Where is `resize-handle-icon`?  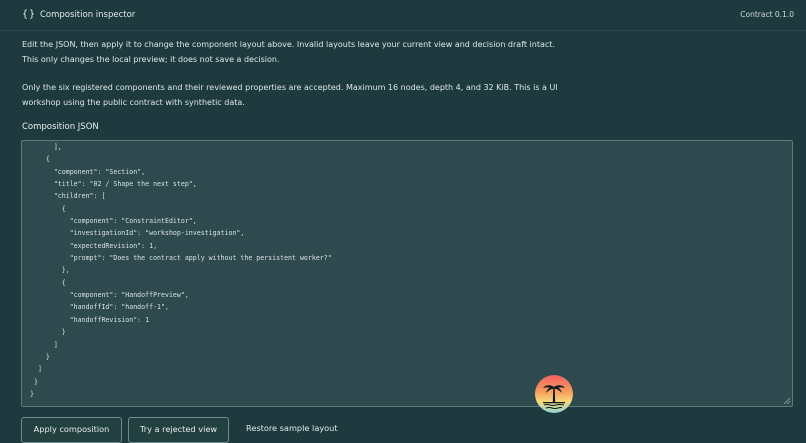
resize-handle-icon is located at coordinates (786, 400).